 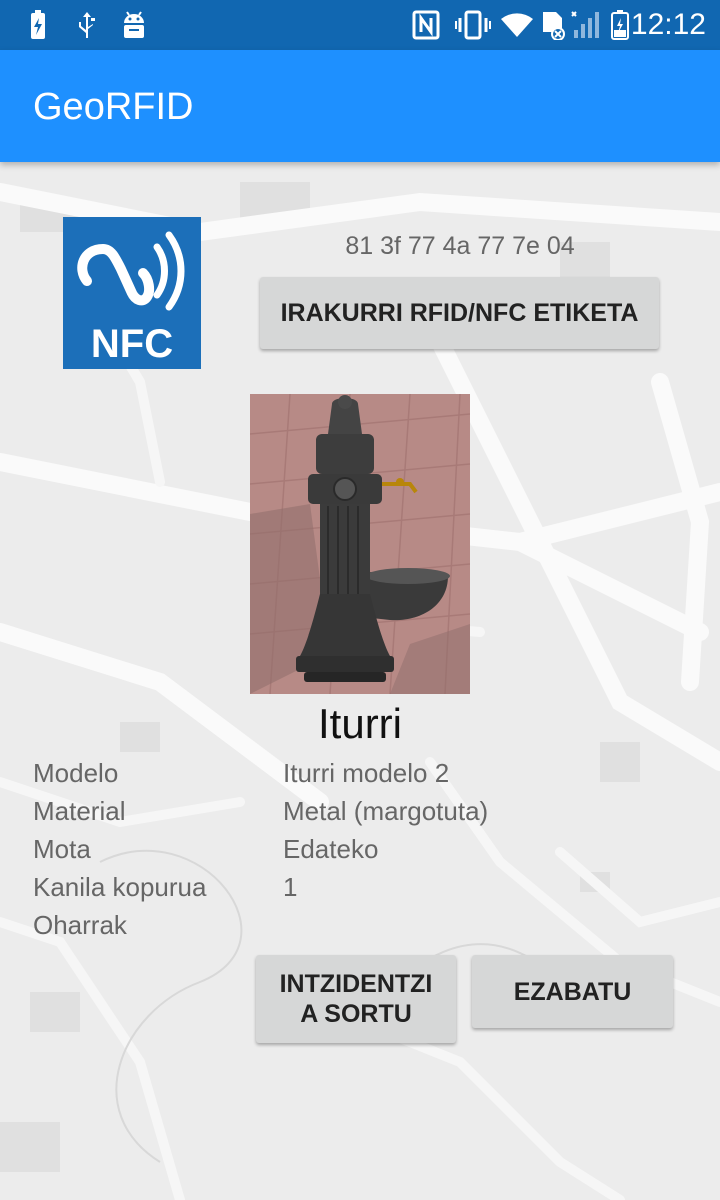 I want to click on android-debug-icon, so click(x=134, y=25).